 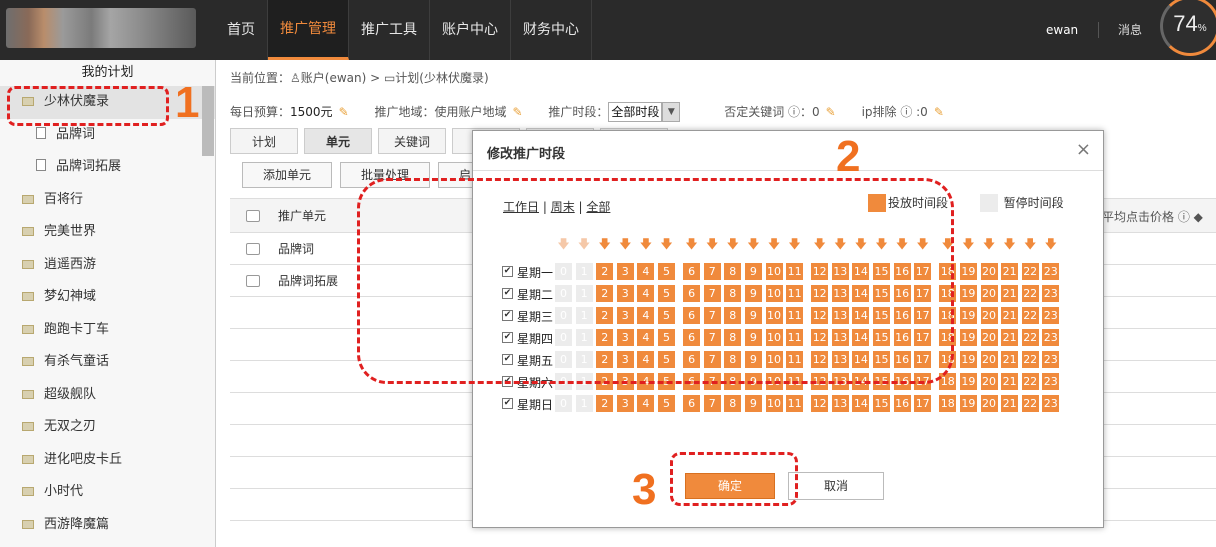 What do you see at coordinates (208, 121) in the screenshot?
I see `scrollbar` at bounding box center [208, 121].